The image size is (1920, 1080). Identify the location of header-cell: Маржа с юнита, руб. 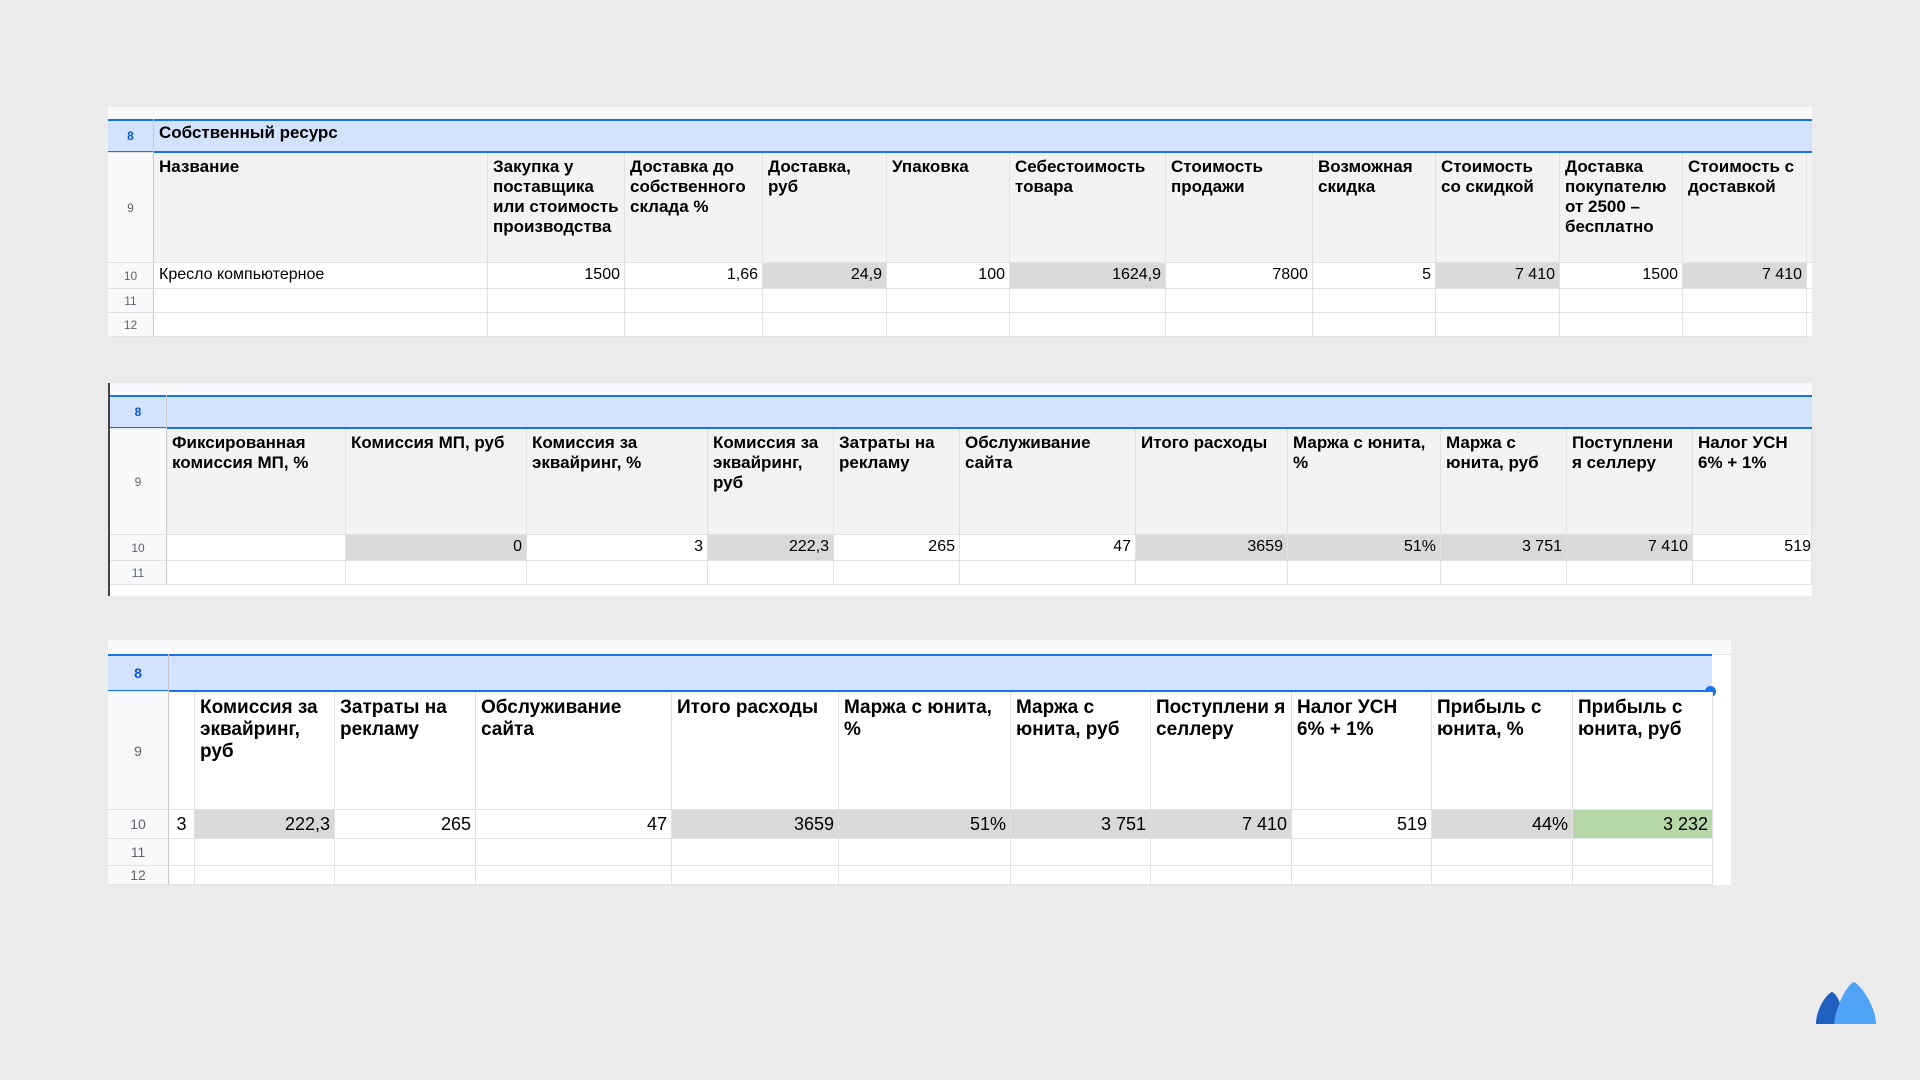
(1081, 751).